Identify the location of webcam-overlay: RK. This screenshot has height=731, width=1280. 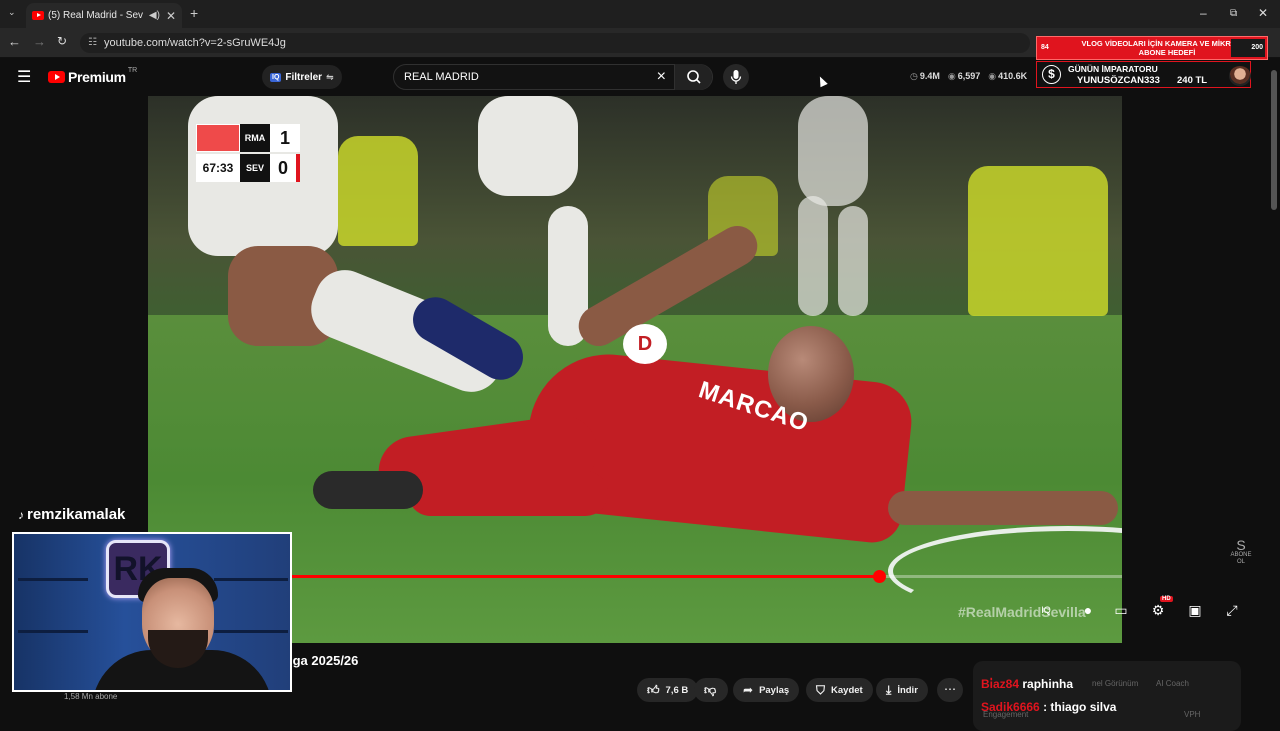
(152, 612).